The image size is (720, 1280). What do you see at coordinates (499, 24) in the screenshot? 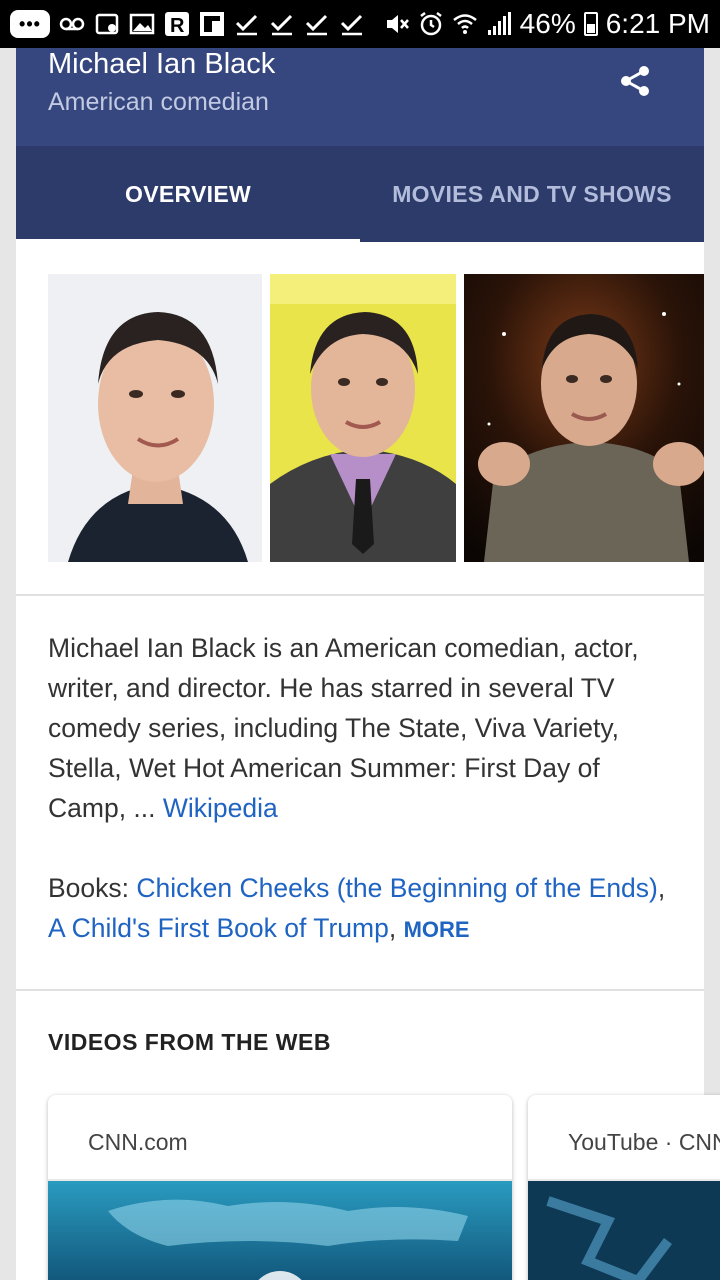
I see `signal-icon` at bounding box center [499, 24].